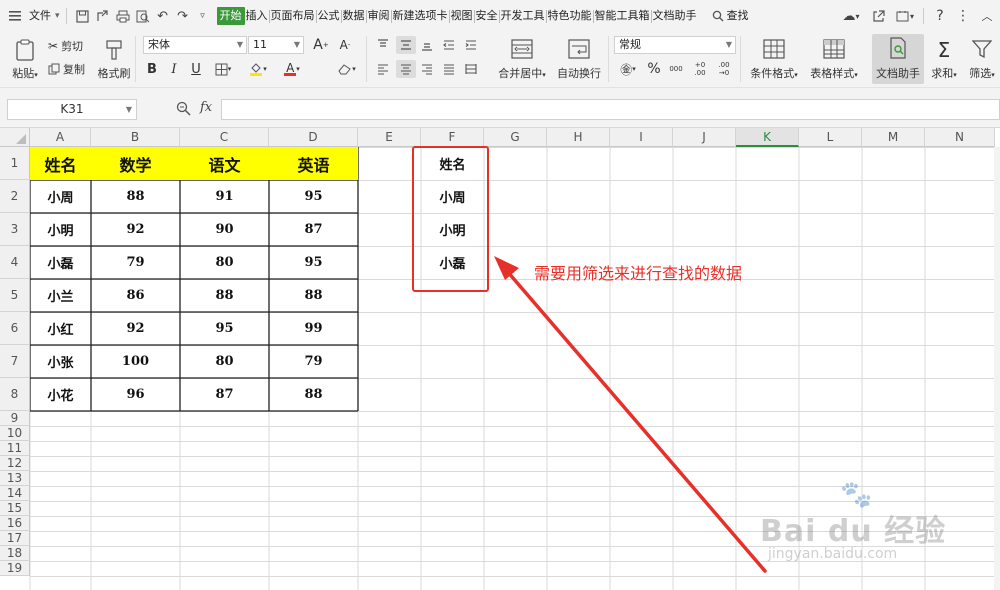 This screenshot has width=1000, height=590. What do you see at coordinates (60, 361) in the screenshot?
I see `table-cell: 小张` at bounding box center [60, 361].